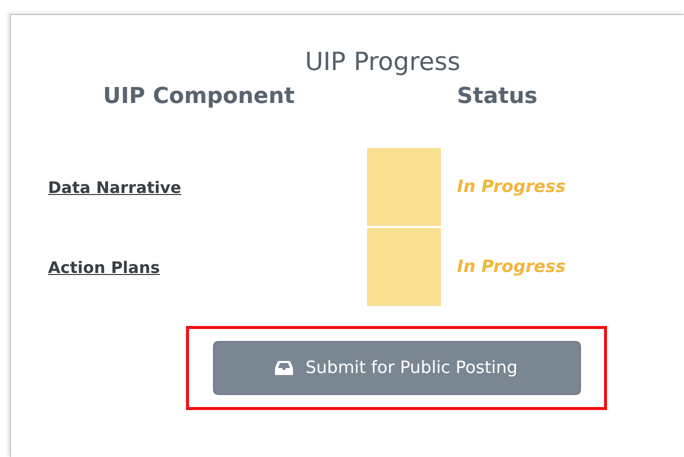  What do you see at coordinates (497, 97) in the screenshot?
I see `column-header: Status` at bounding box center [497, 97].